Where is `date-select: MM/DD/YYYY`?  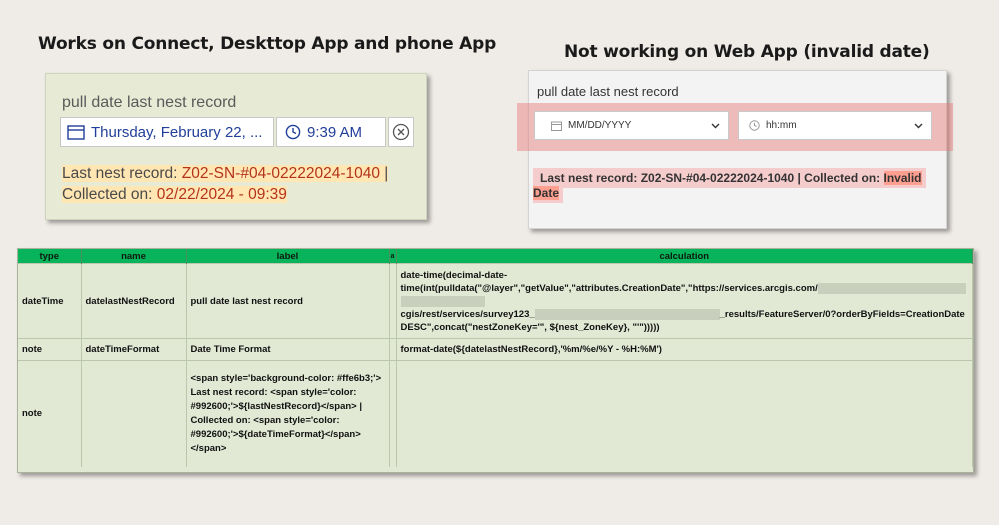 date-select: MM/DD/YYYY is located at coordinates (631, 125).